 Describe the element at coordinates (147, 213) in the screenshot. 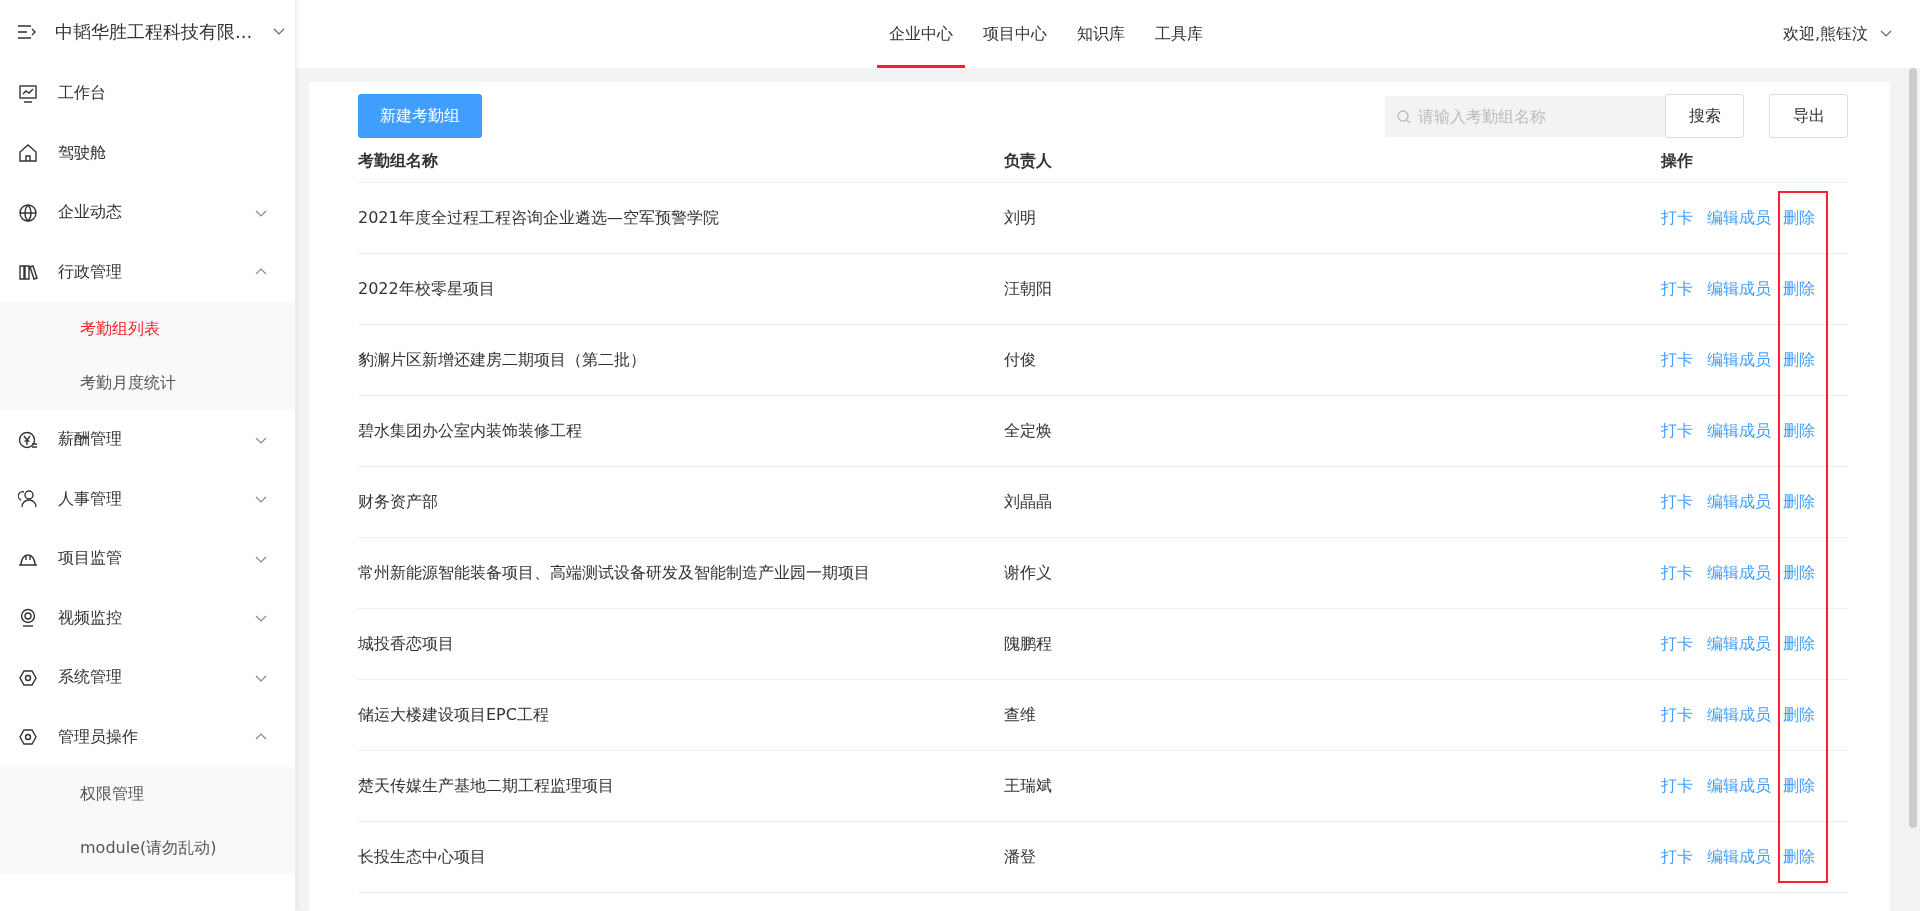

I see `menu-item: 企业动态` at that location.